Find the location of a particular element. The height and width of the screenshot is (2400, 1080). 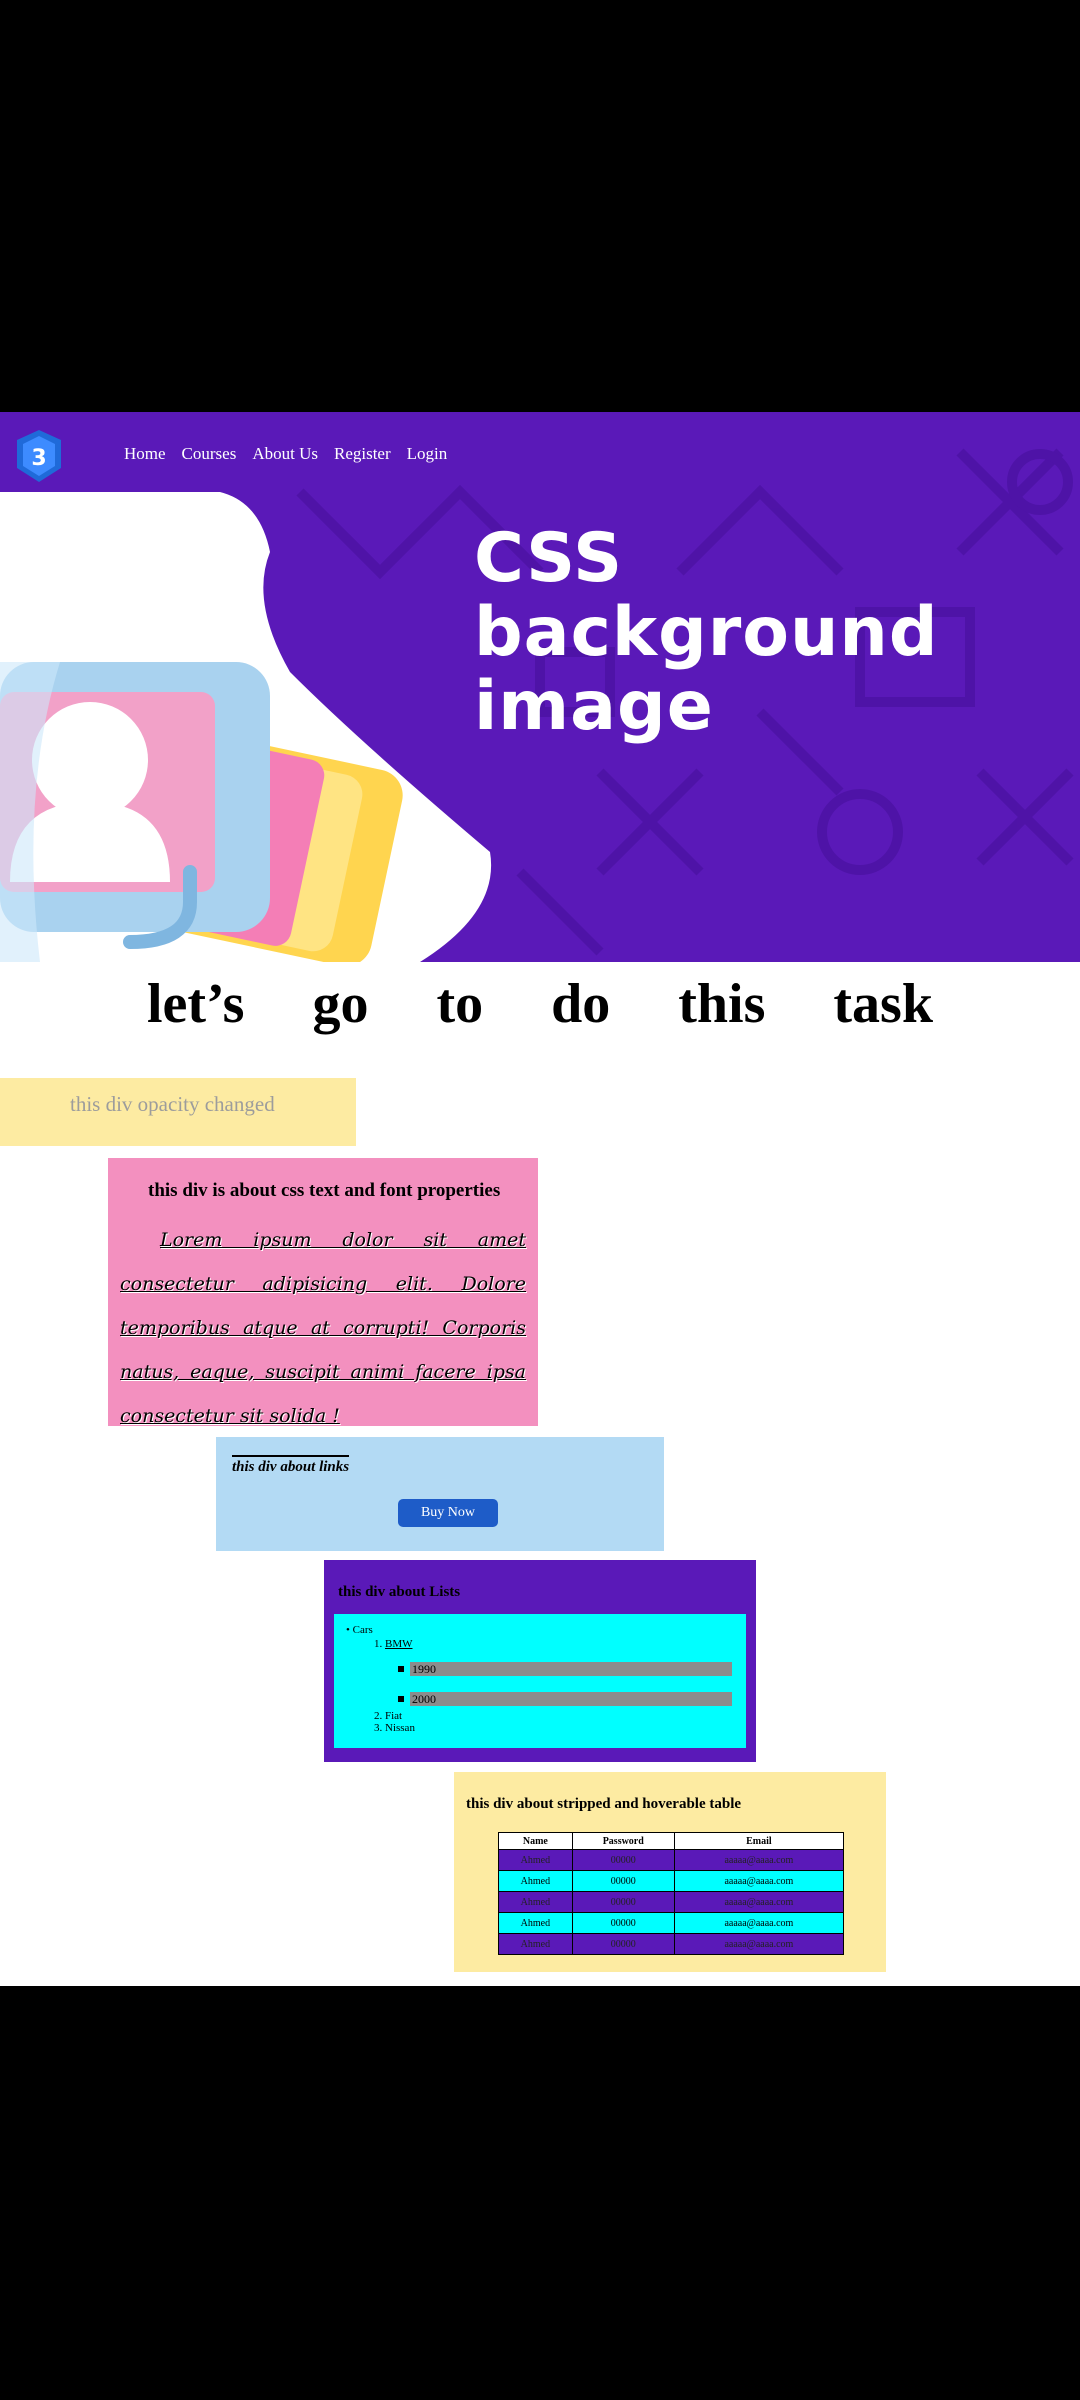

links-div-heading: this div about links is located at coordinates (291, 1465).